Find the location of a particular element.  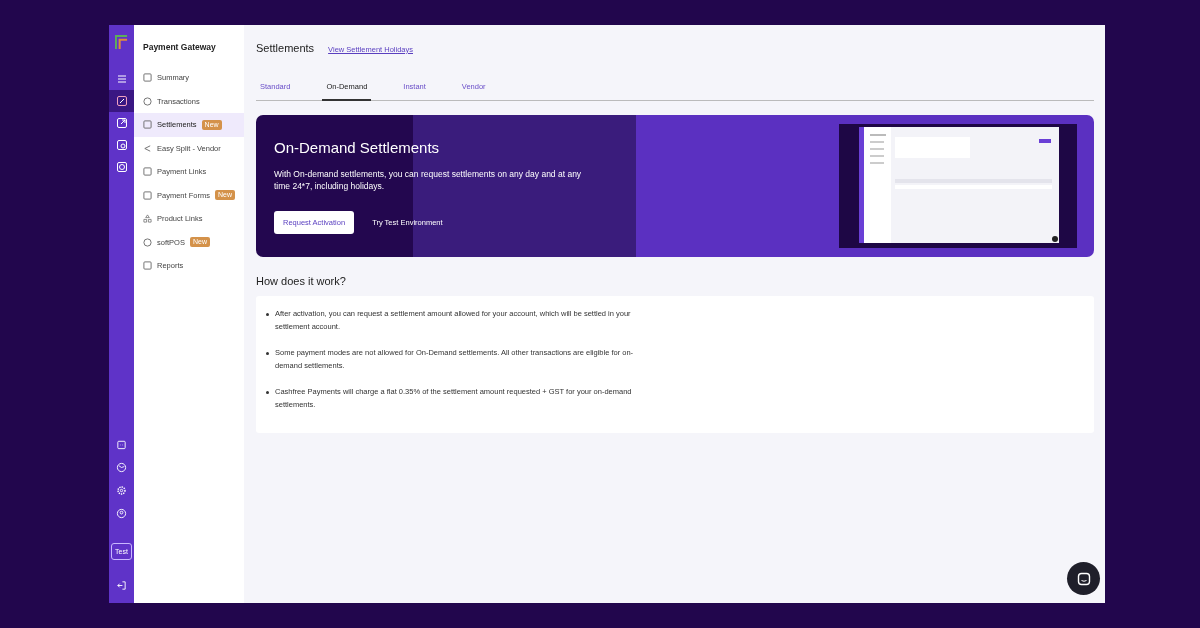

nav-icon is located at coordinates (121, 101).